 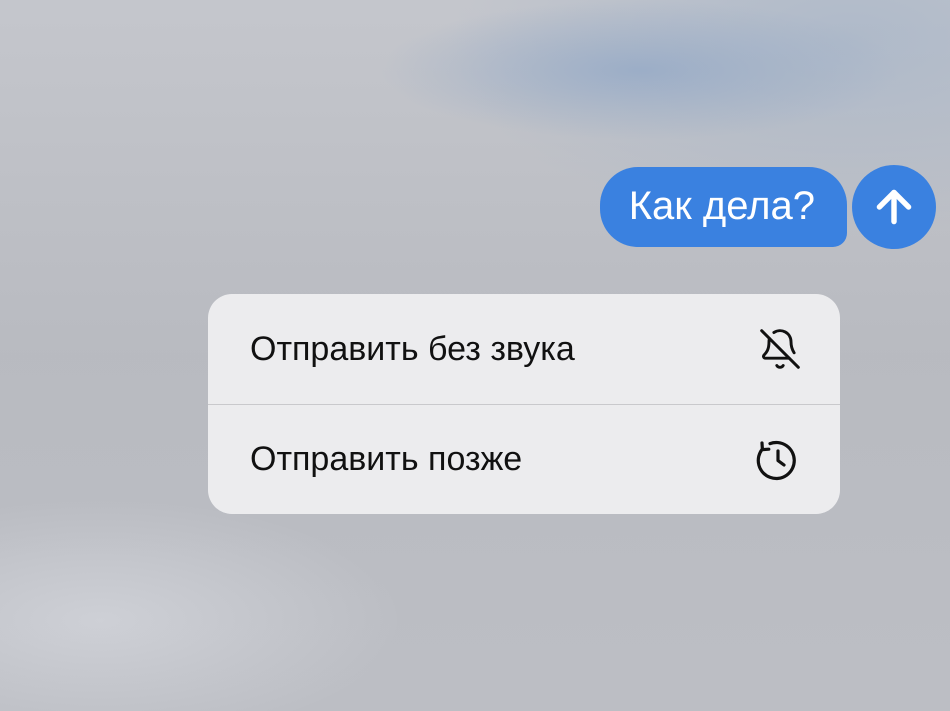 I want to click on menu-item-label: Отправить без звука, so click(x=412, y=349).